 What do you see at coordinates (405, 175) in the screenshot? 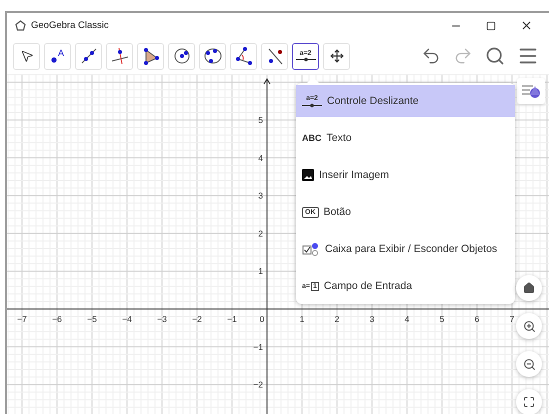
I see `menu-item: Inserir Imagem` at bounding box center [405, 175].